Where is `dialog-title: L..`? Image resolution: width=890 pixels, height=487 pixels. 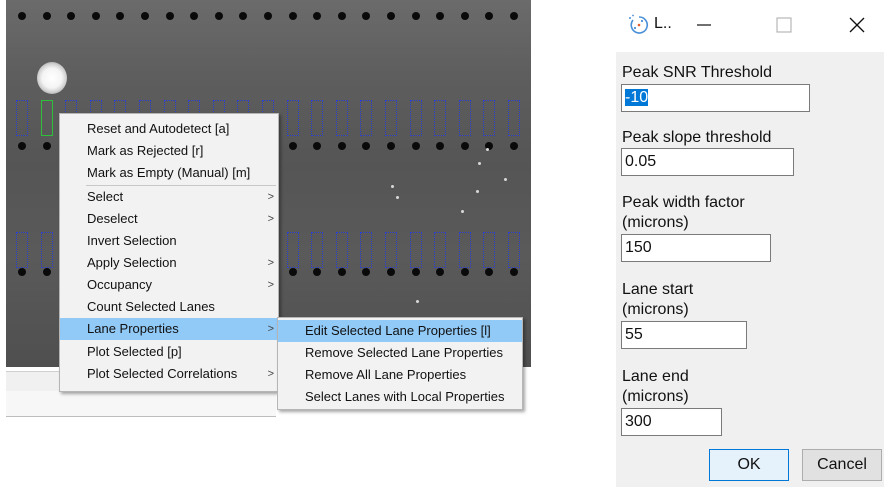 dialog-title: L.. is located at coordinates (663, 23).